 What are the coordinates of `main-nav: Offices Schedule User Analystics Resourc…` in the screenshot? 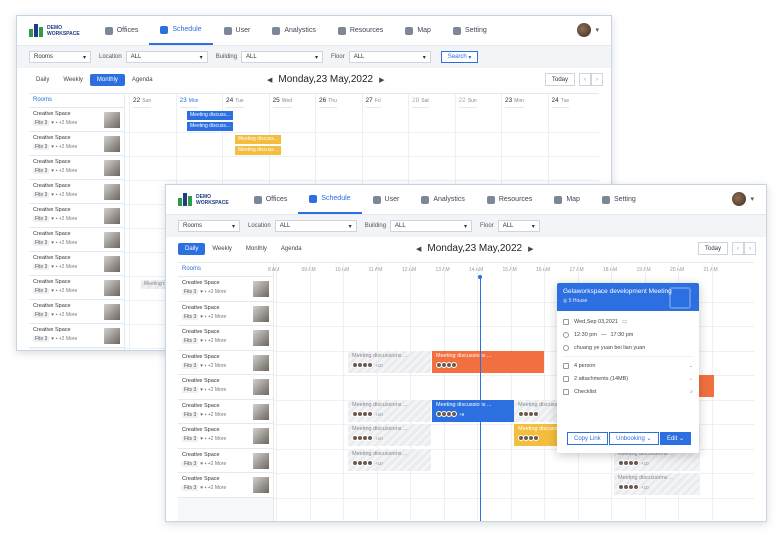 It's located at (445, 199).